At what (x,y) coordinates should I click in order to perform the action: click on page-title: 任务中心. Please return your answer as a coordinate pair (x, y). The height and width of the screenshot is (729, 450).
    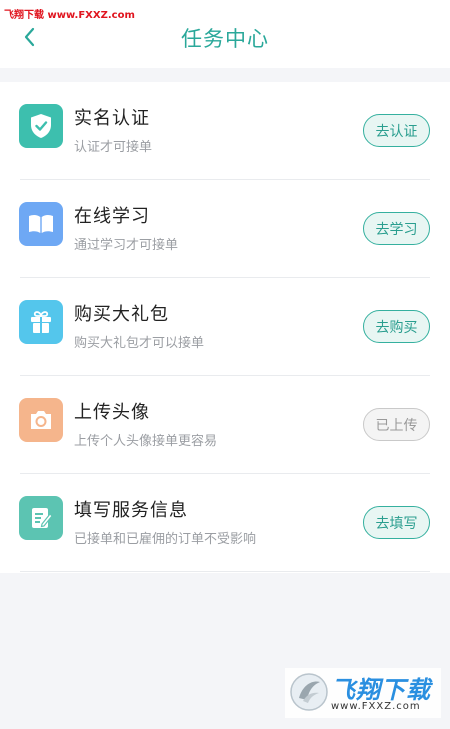
    Looking at the image, I should click on (225, 39).